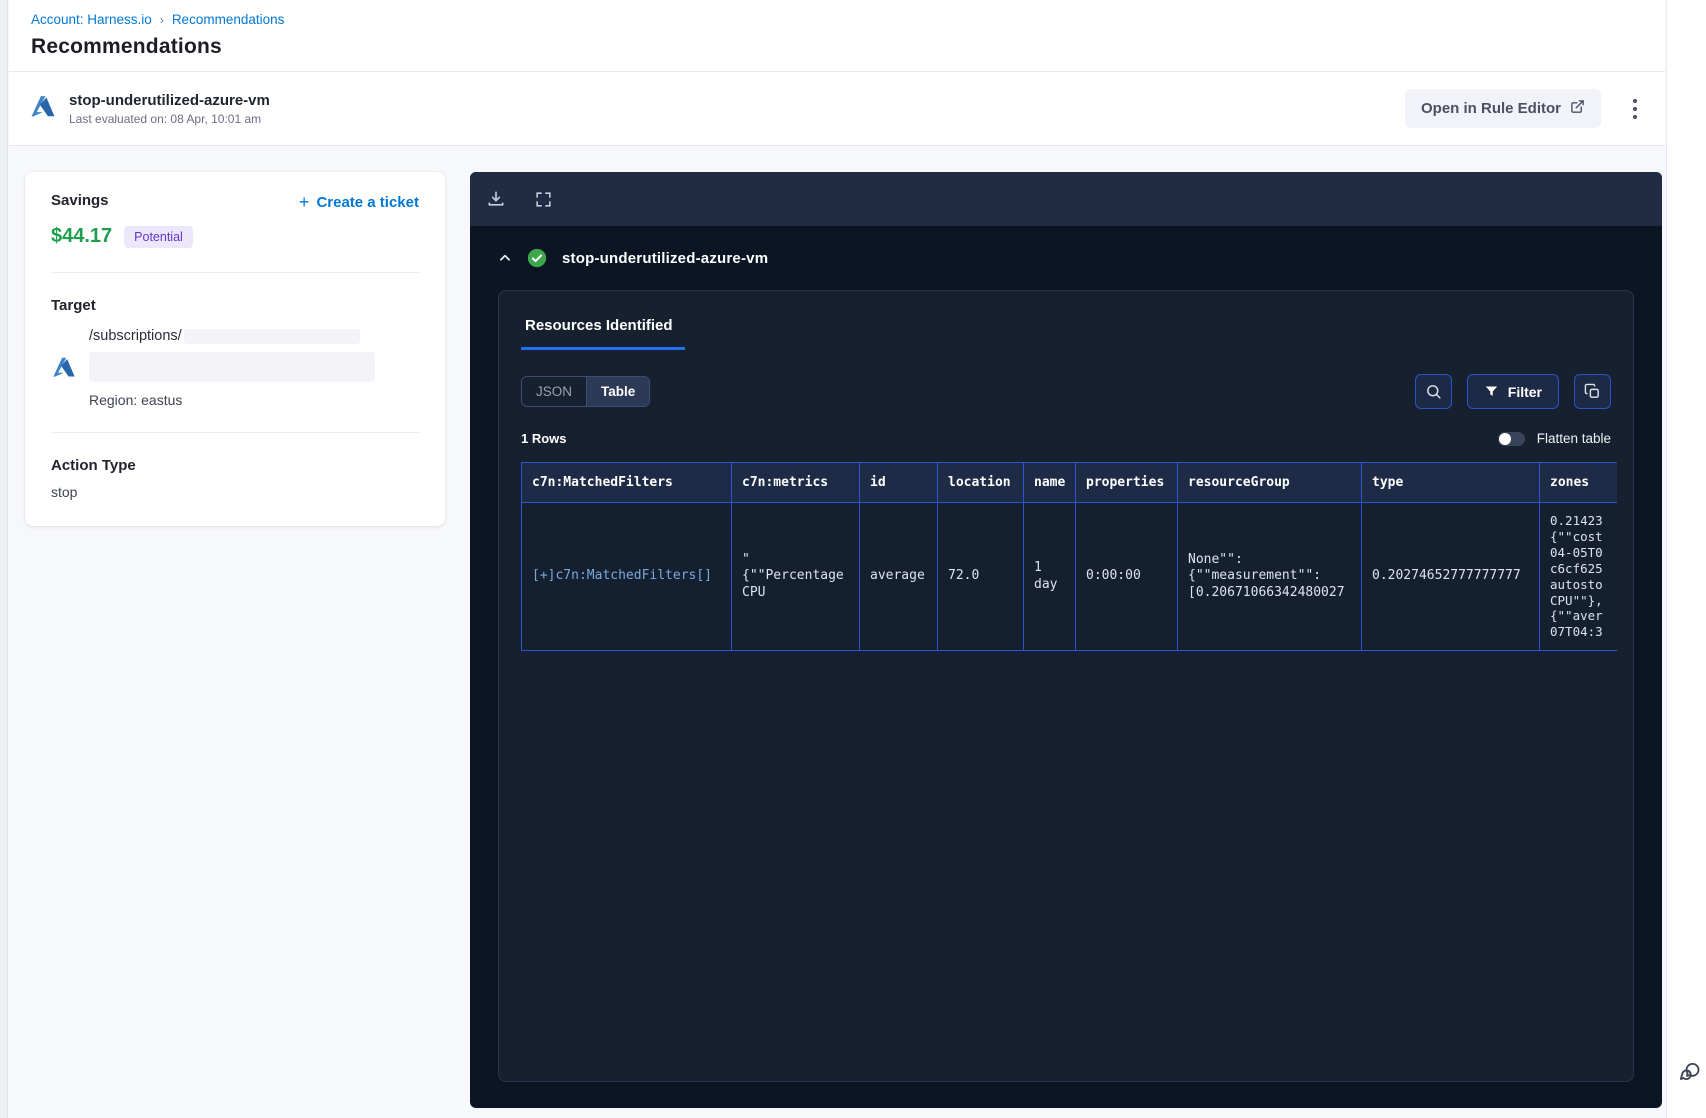  What do you see at coordinates (618, 391) in the screenshot?
I see `view-toggle-table: Table` at bounding box center [618, 391].